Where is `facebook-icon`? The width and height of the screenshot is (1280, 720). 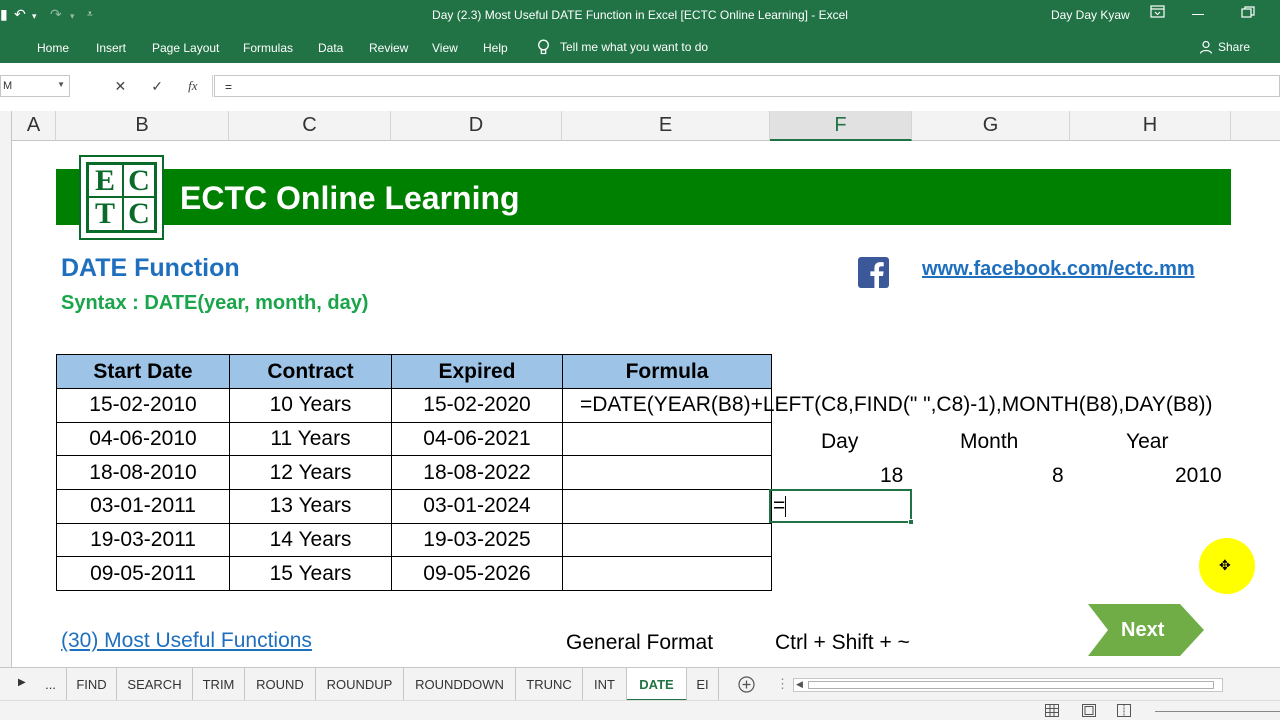 facebook-icon is located at coordinates (873, 272).